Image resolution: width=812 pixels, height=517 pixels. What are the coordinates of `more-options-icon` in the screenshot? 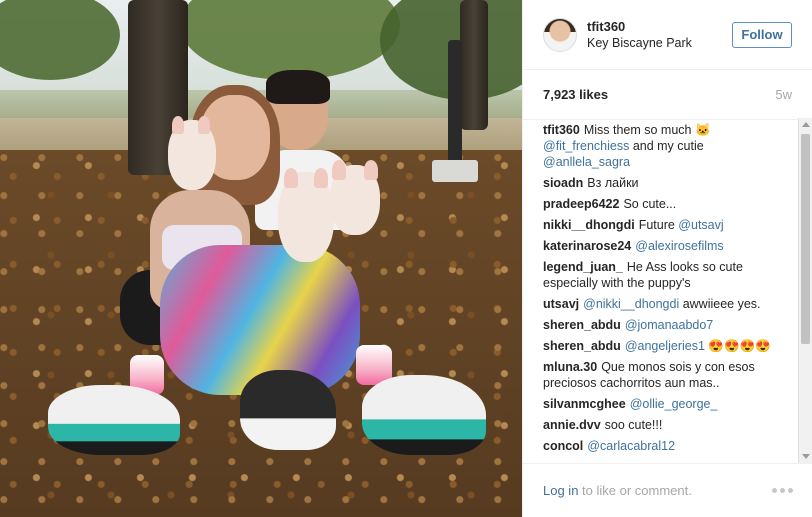 It's located at (782, 490).